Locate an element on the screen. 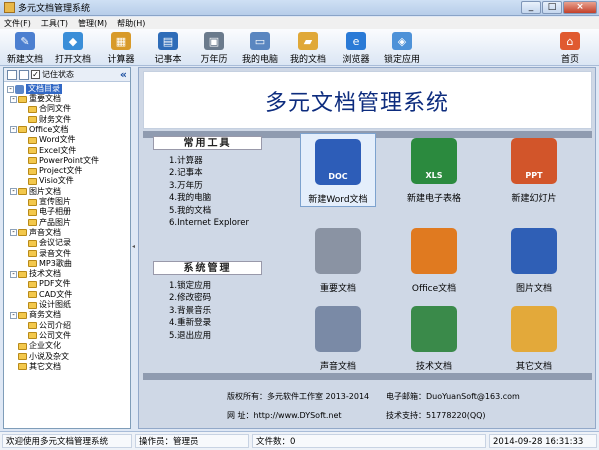 This screenshot has width=599, height=450. tile-other-folder: 其它文档 is located at coordinates (534, 338).